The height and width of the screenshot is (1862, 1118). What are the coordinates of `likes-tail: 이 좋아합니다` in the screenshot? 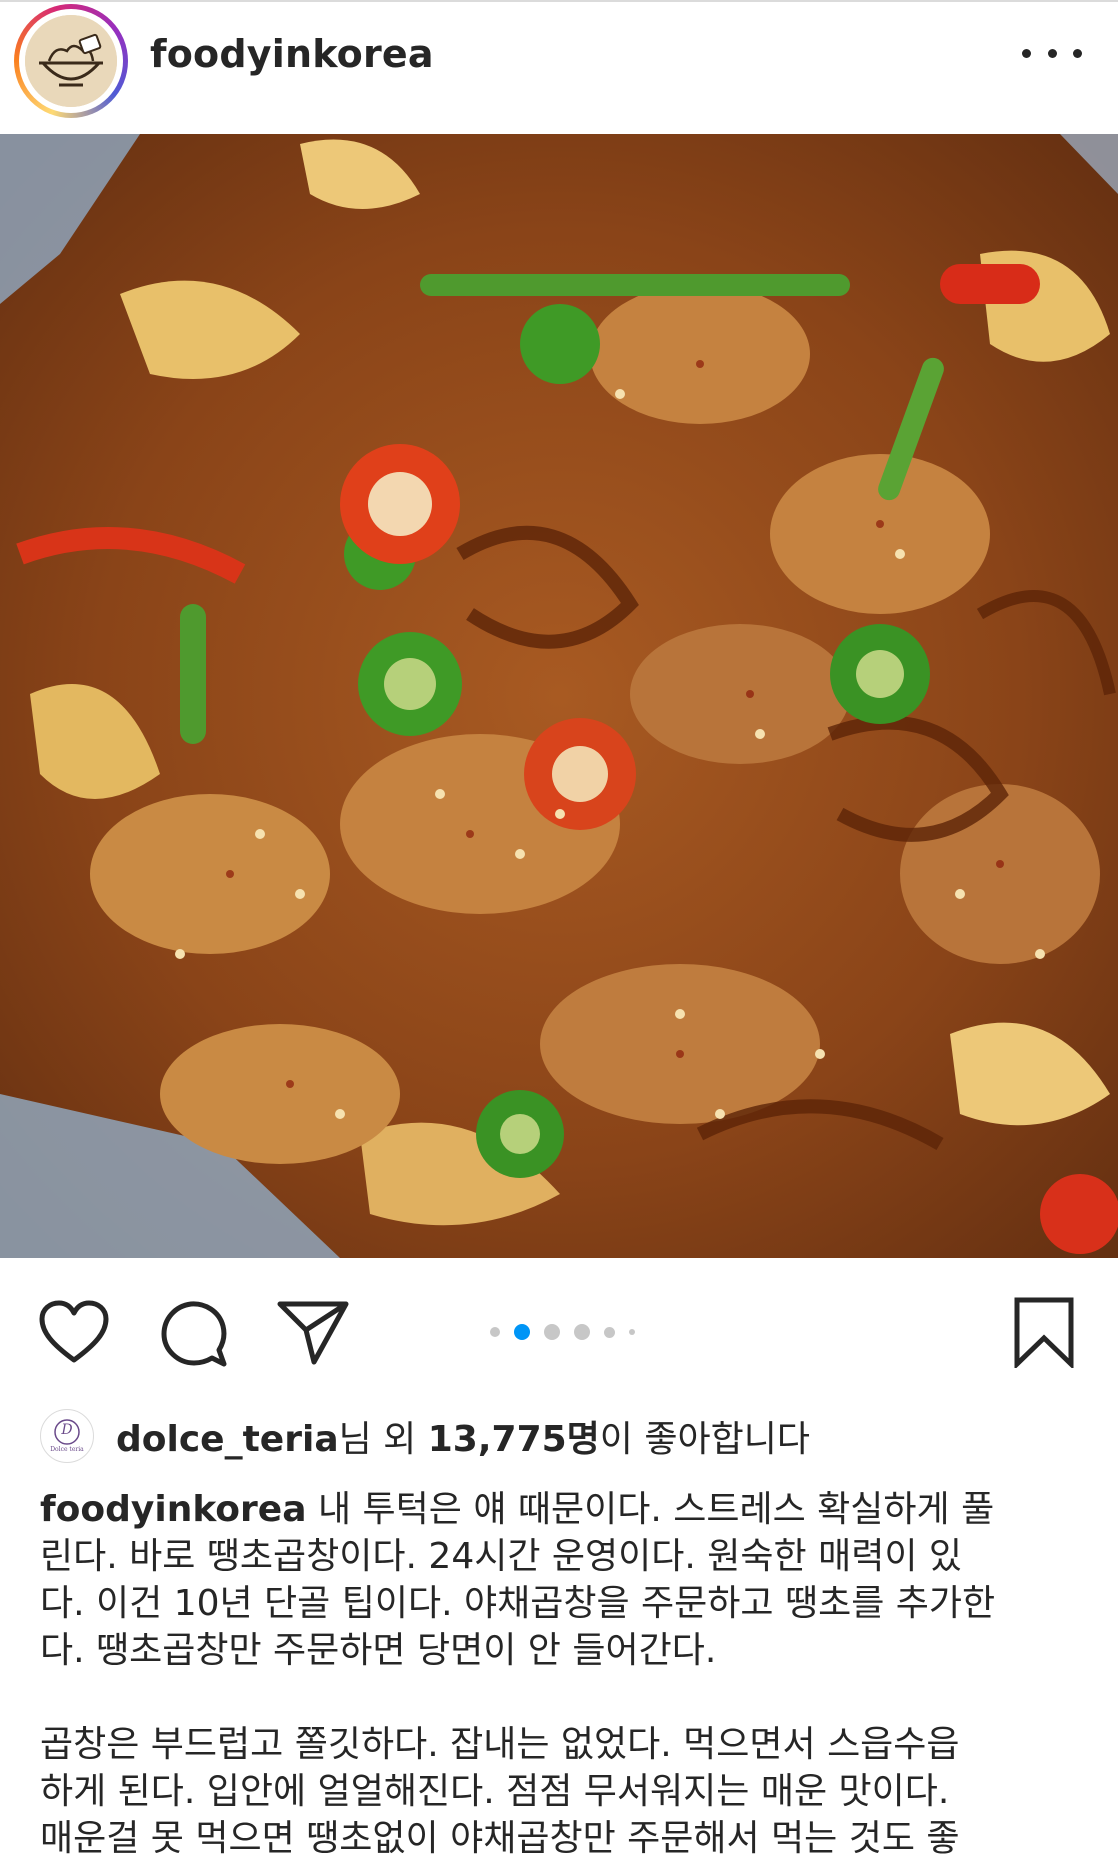 It's located at (704, 1439).